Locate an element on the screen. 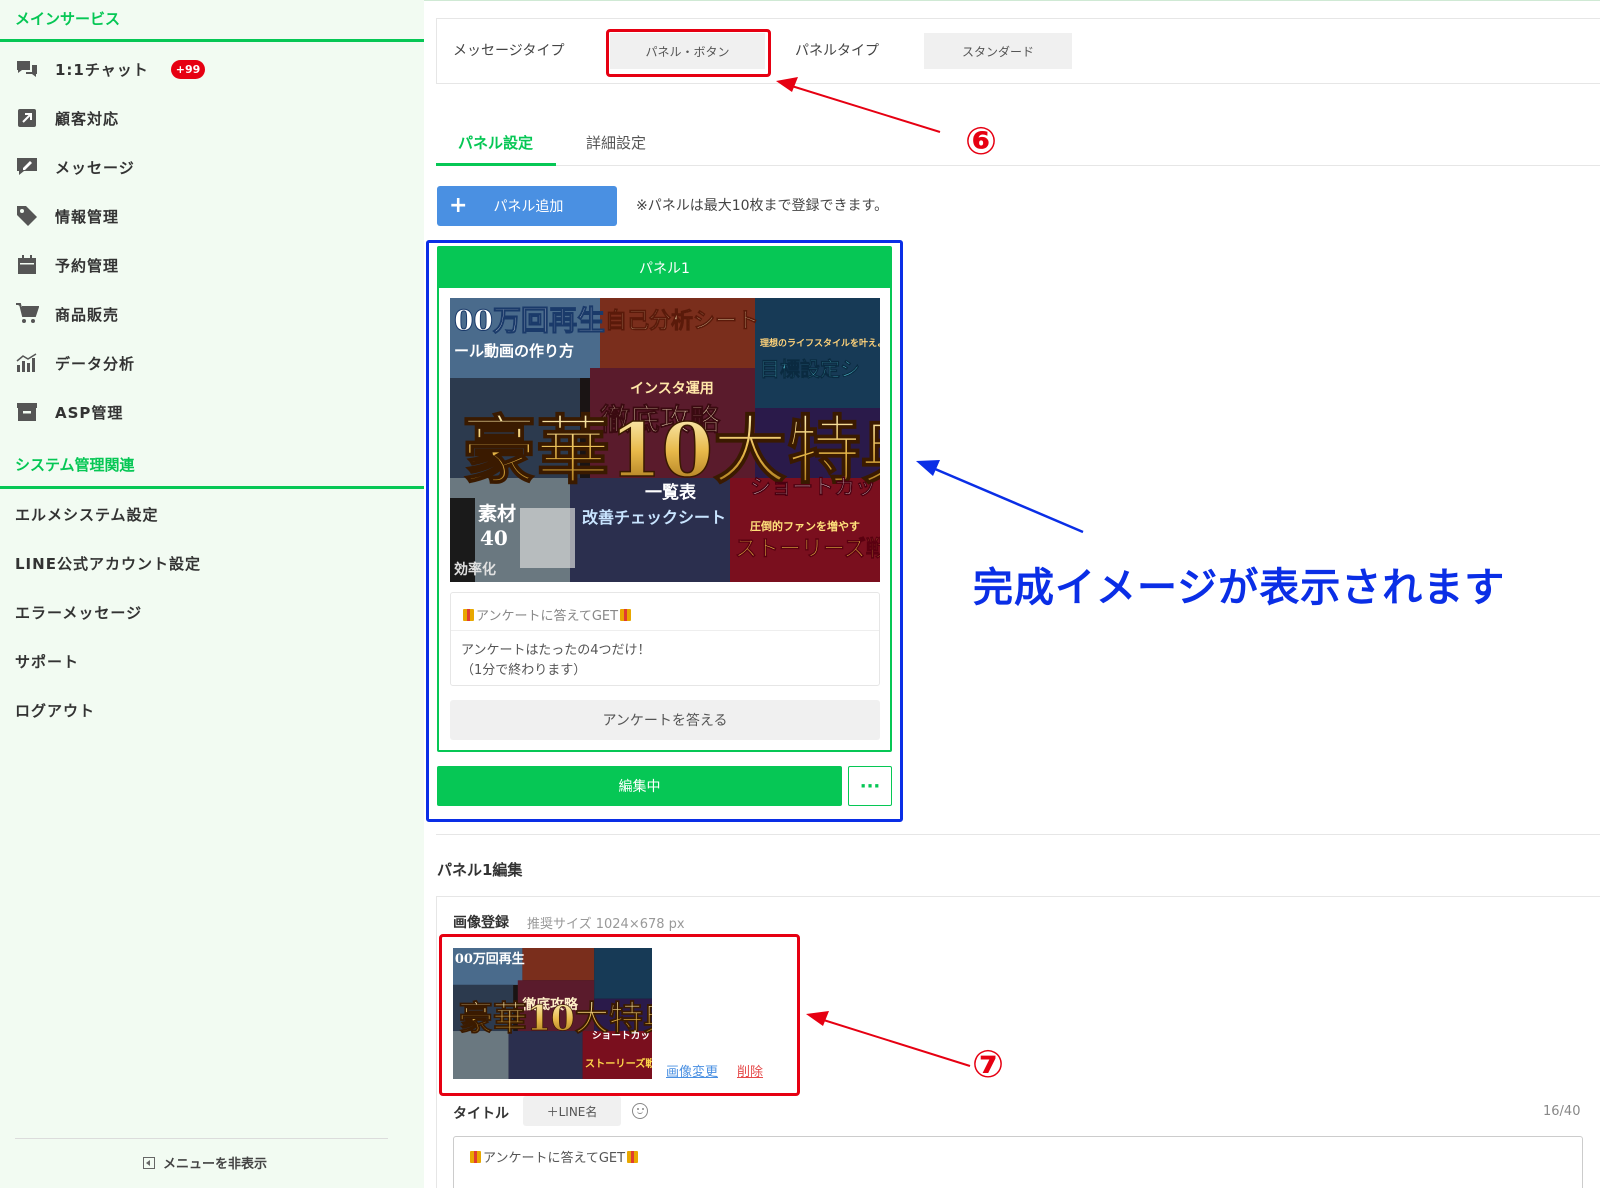 This screenshot has height=1188, width=1600. arrow-preview is located at coordinates (1005, 499).